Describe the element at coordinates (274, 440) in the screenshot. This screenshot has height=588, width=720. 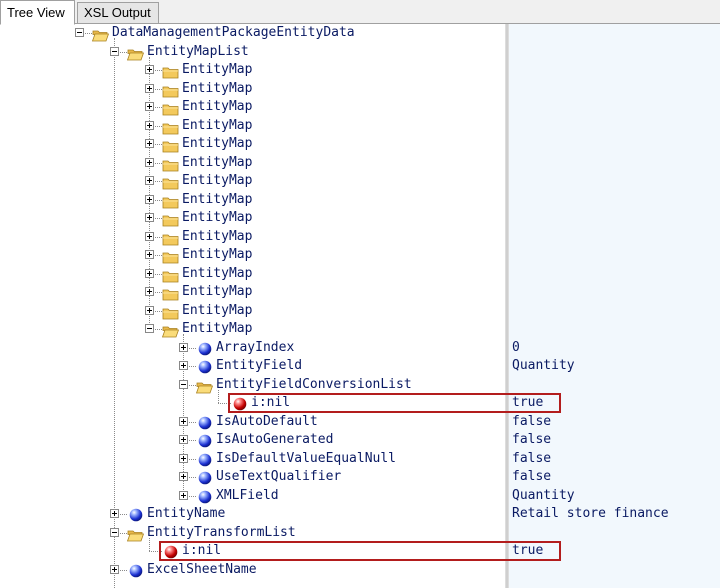
I see `node-label: IsAutoGenerated` at that location.